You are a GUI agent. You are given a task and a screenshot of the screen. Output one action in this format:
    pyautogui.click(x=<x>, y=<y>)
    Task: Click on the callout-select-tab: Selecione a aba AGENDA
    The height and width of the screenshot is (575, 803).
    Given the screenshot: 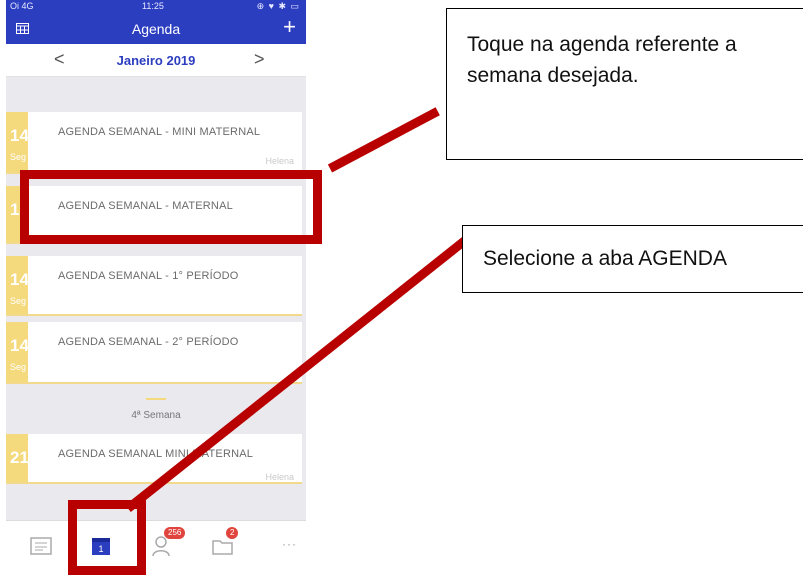 What is the action you would take?
    pyautogui.click(x=632, y=259)
    